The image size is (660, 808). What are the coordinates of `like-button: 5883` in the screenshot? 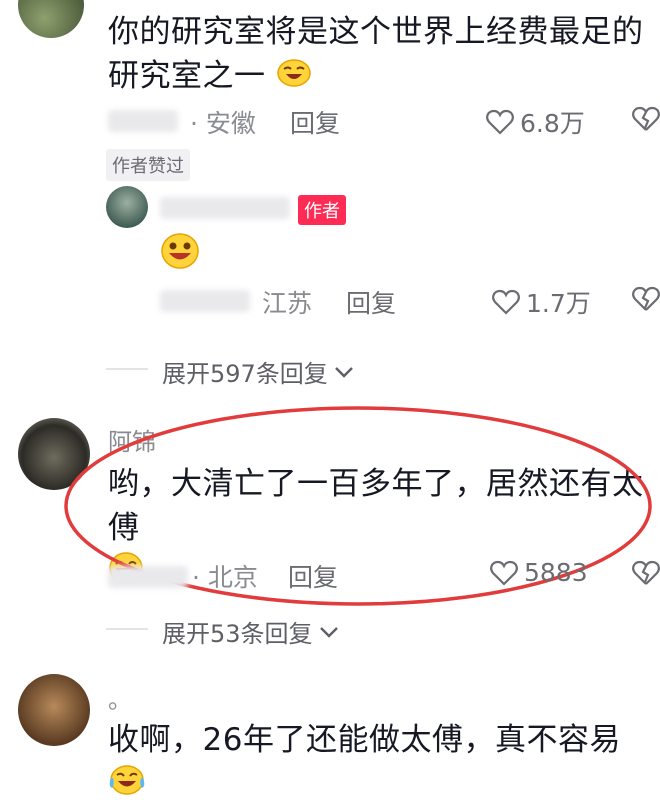 It's located at (539, 572).